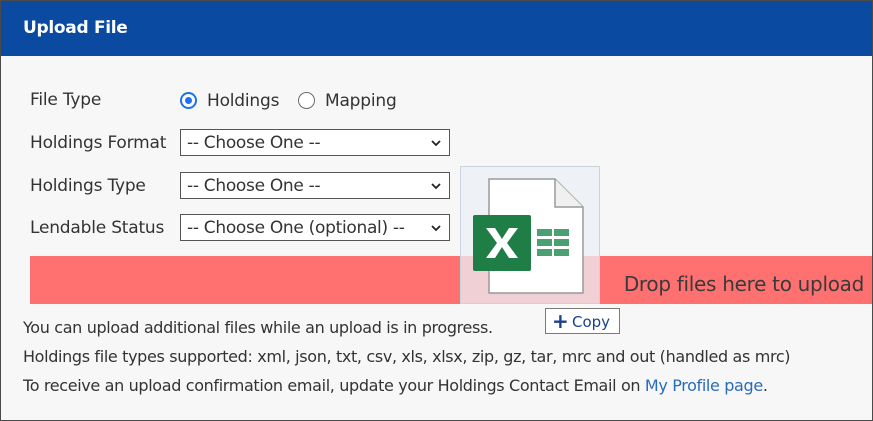 The image size is (873, 421). I want to click on dragged-file-preview, so click(530, 235).